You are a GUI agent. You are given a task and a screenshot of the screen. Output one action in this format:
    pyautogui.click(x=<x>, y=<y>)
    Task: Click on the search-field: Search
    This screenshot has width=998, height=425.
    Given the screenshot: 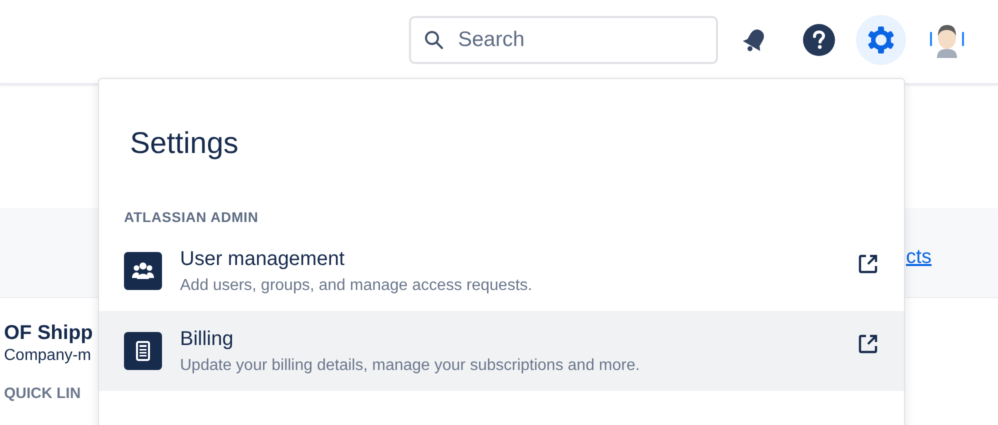 What is the action you would take?
    pyautogui.click(x=563, y=40)
    